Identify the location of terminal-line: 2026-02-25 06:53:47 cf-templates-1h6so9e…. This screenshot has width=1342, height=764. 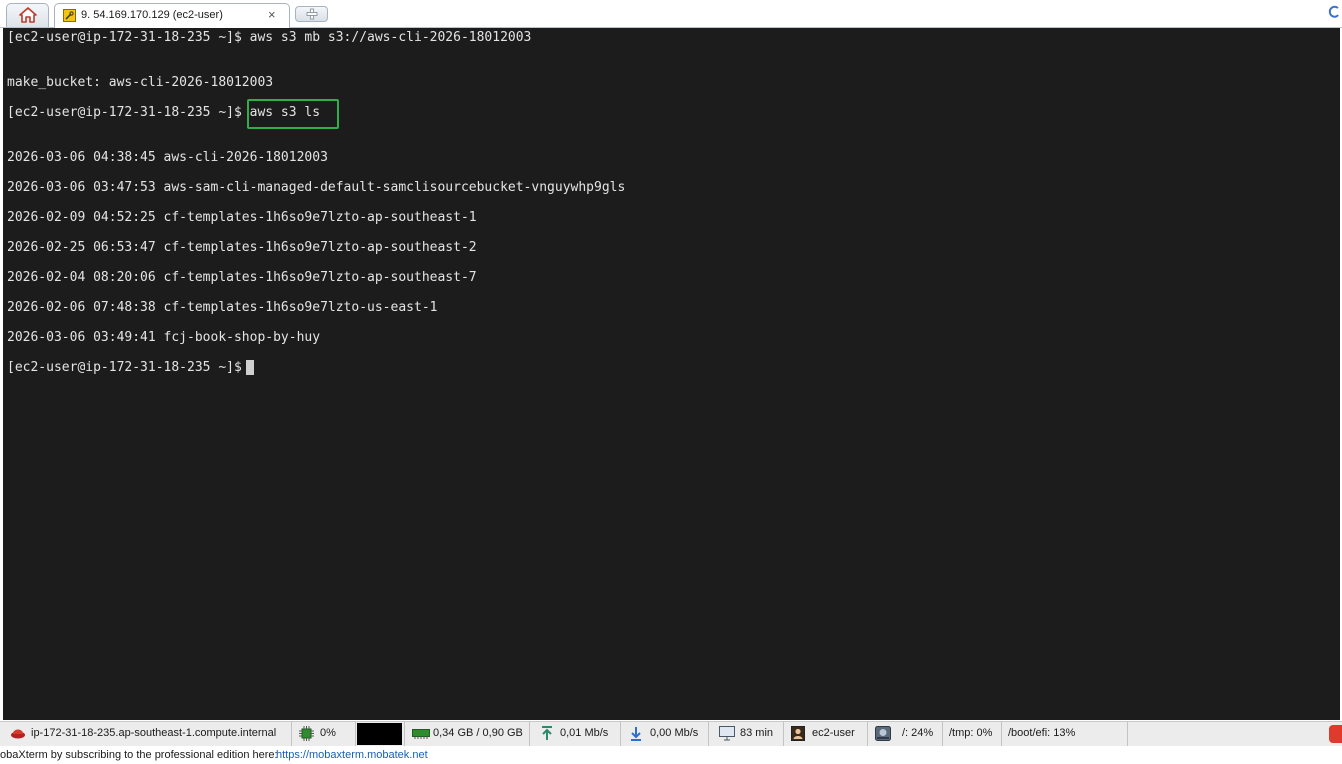
(242, 247).